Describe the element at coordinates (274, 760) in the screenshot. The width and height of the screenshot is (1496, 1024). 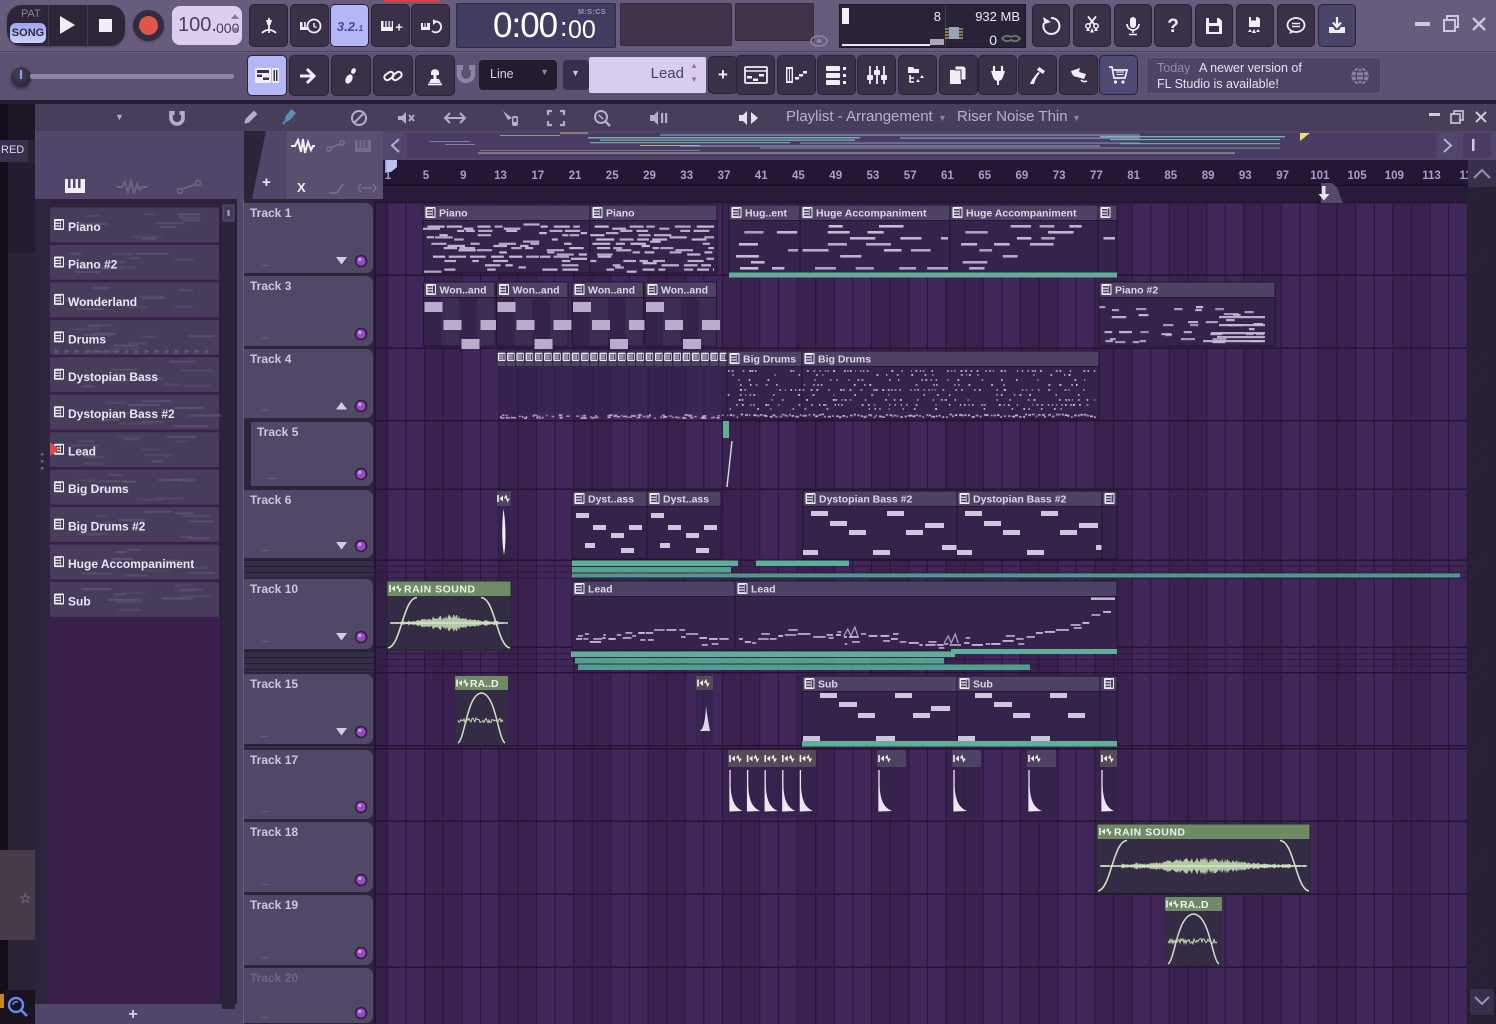
I see `svg-text: Track 17` at that location.